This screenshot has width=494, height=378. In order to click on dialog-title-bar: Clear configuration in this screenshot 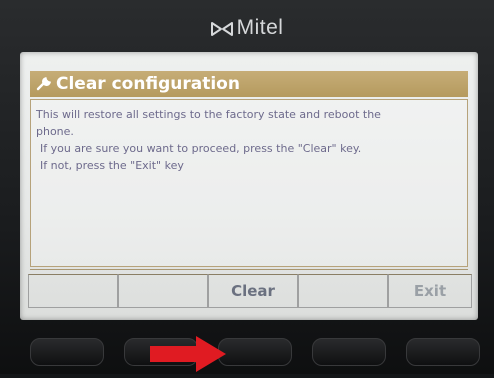, I will do `click(249, 84)`.